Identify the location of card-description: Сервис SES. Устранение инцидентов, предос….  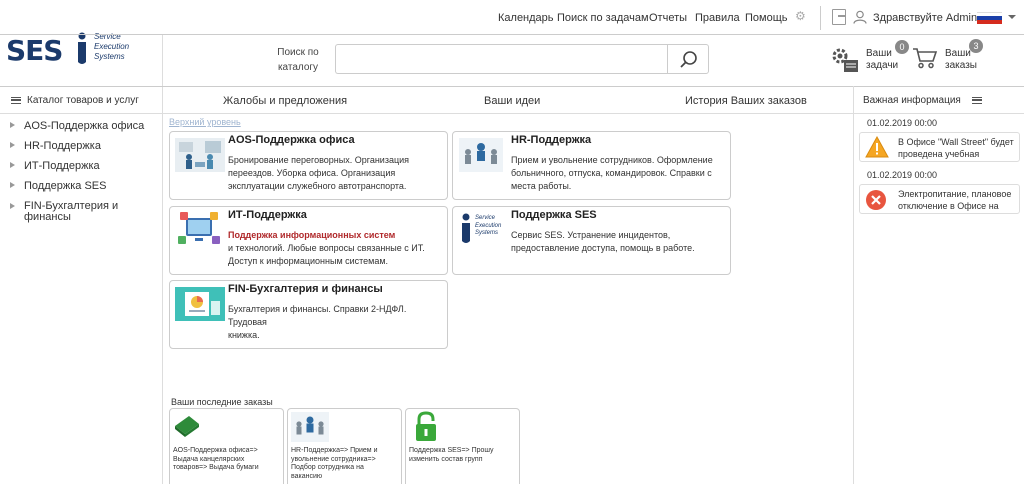
(603, 241).